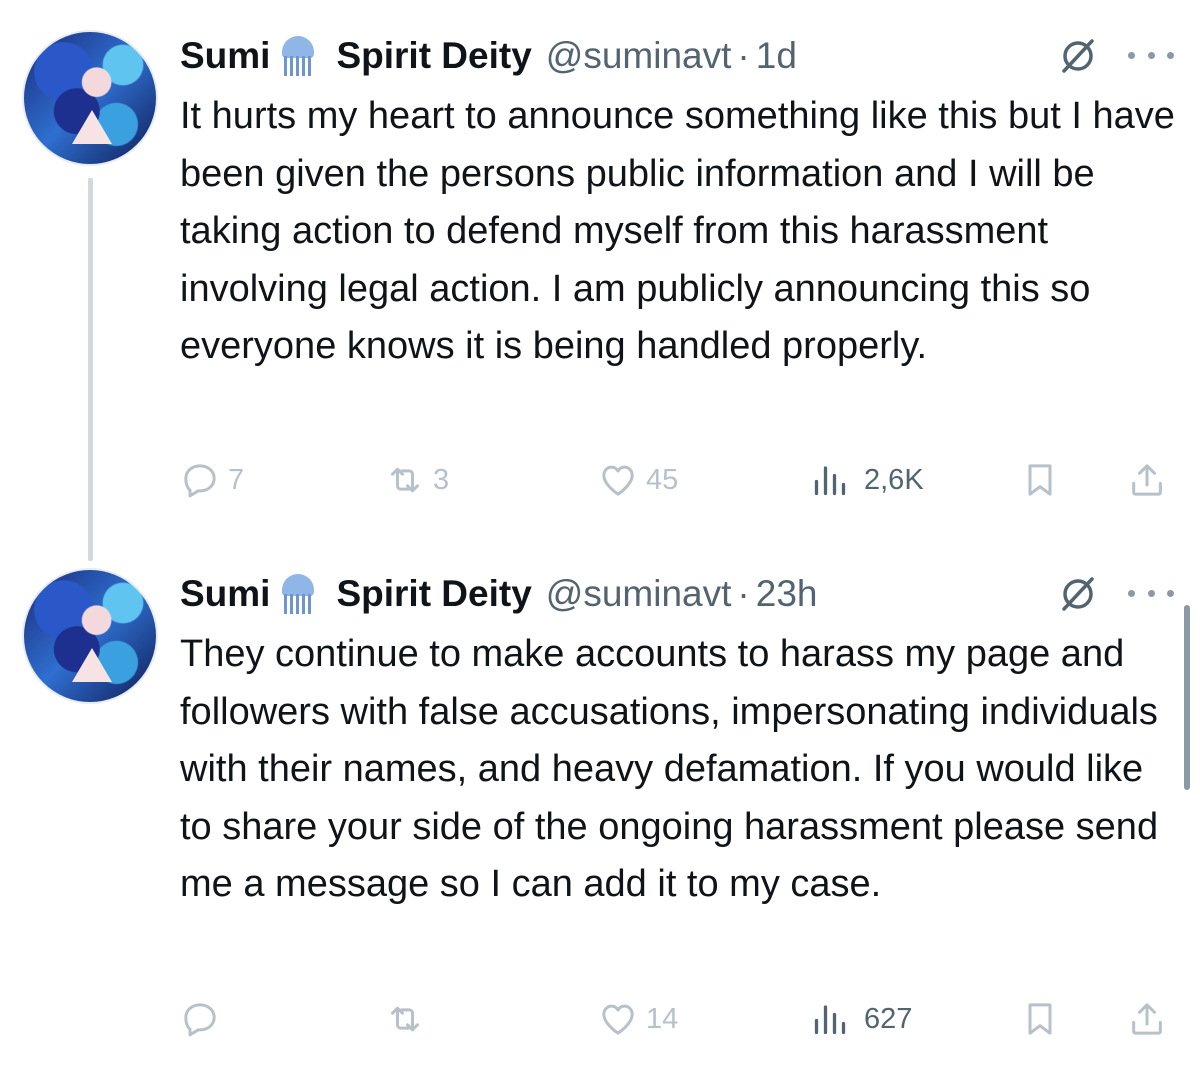  I want to click on views-button: 2,6K, so click(868, 480).